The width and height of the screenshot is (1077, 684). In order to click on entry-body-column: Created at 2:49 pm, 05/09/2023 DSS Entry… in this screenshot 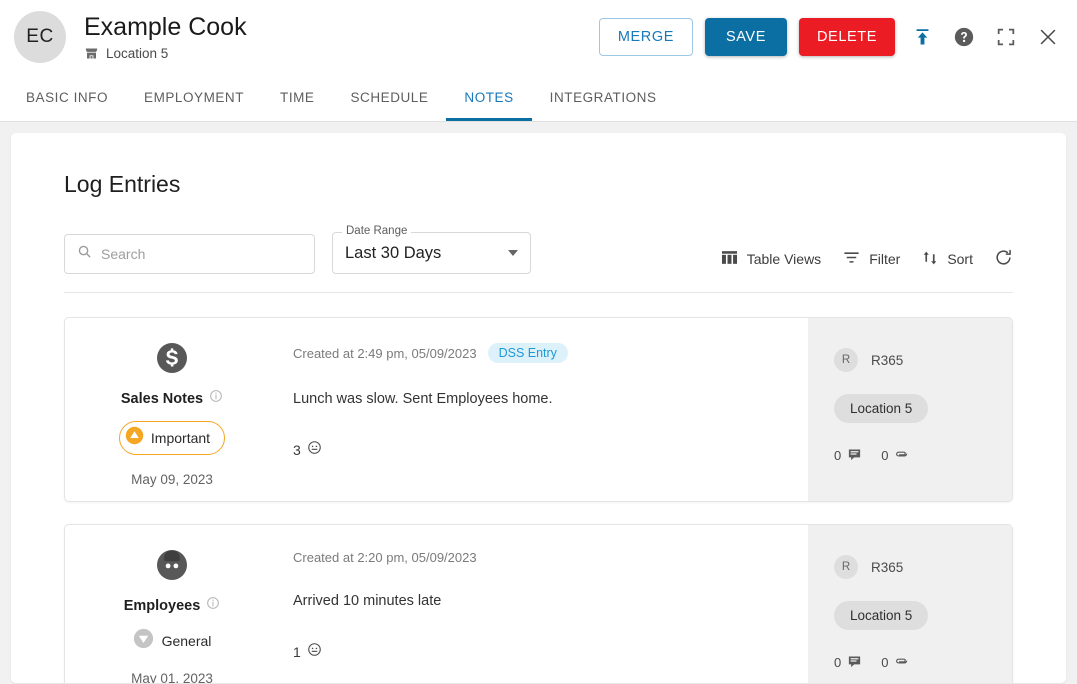, I will do `click(543, 409)`.